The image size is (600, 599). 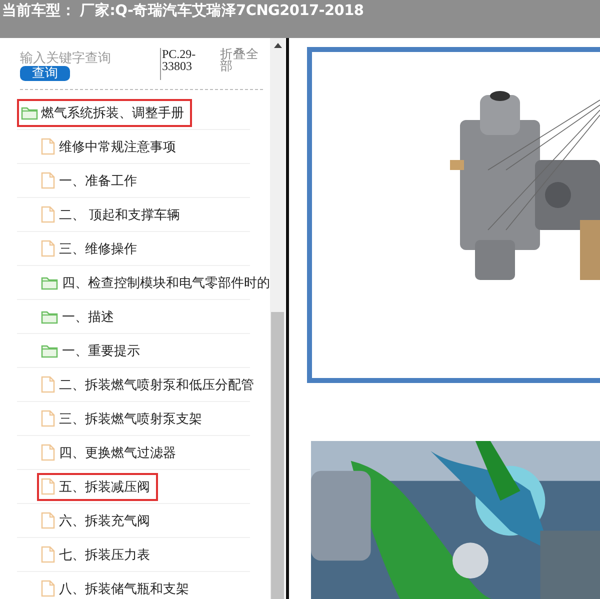 What do you see at coordinates (79, 316) in the screenshot?
I see `tree-item: 一、描述` at bounding box center [79, 316].